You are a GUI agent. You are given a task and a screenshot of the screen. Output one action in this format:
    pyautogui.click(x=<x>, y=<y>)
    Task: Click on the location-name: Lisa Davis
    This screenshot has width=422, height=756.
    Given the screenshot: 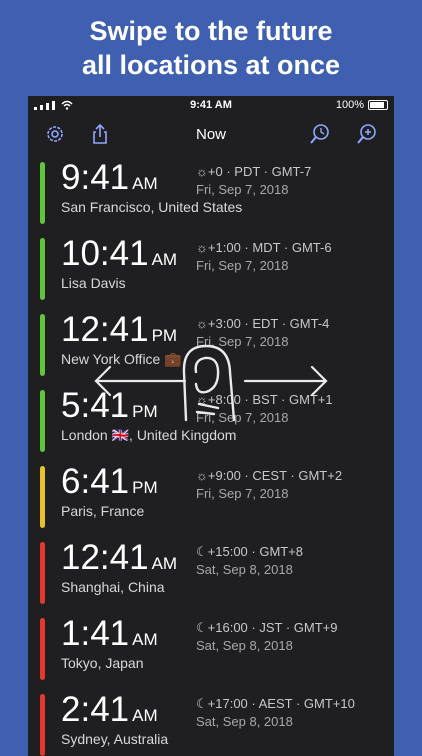 What is the action you would take?
    pyautogui.click(x=93, y=283)
    